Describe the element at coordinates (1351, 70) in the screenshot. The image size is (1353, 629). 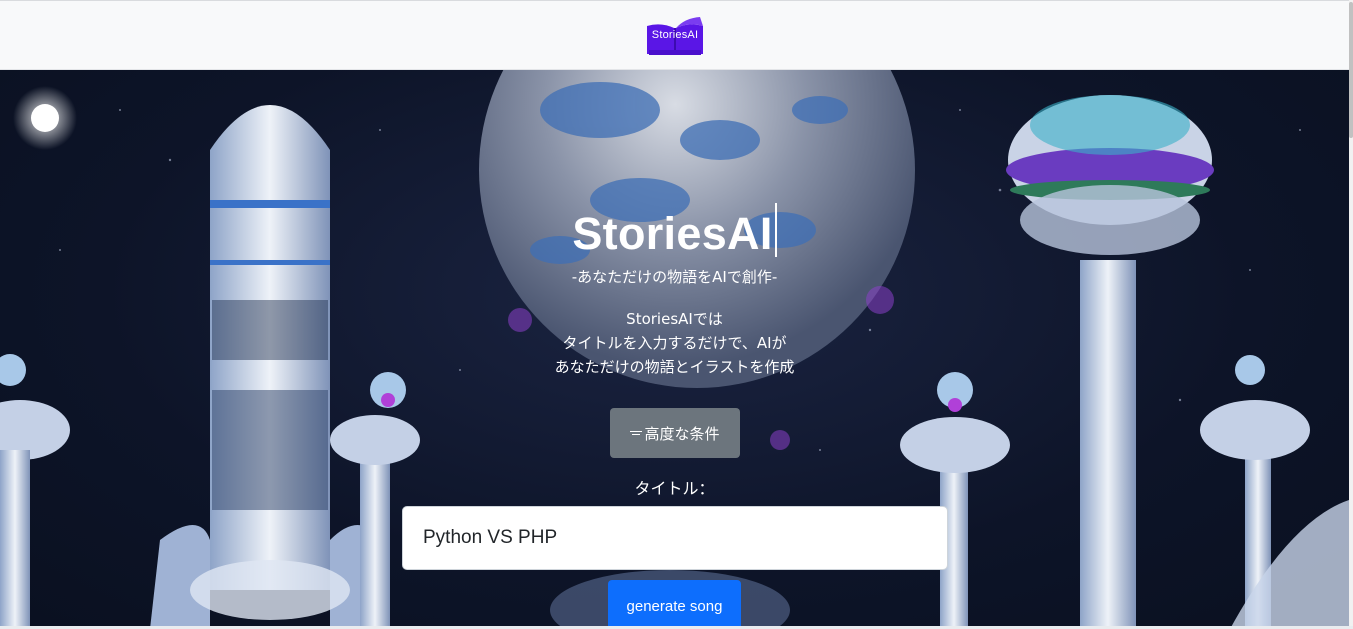
I see `scrollbar-thumb` at that location.